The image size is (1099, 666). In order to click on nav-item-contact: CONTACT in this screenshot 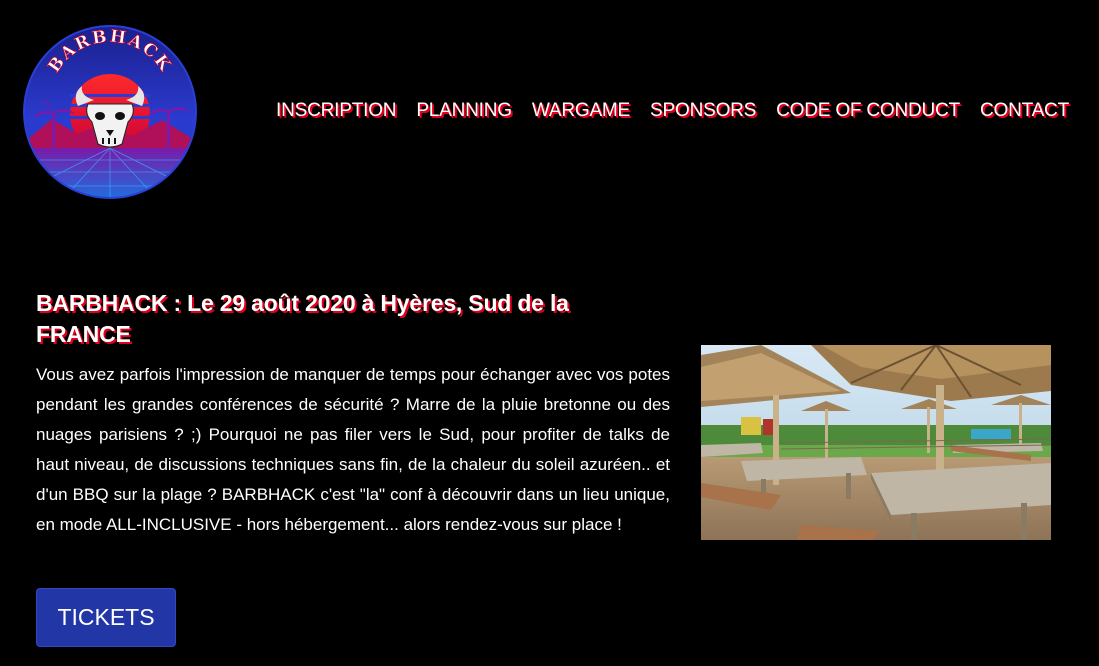, I will do `click(1024, 111)`.